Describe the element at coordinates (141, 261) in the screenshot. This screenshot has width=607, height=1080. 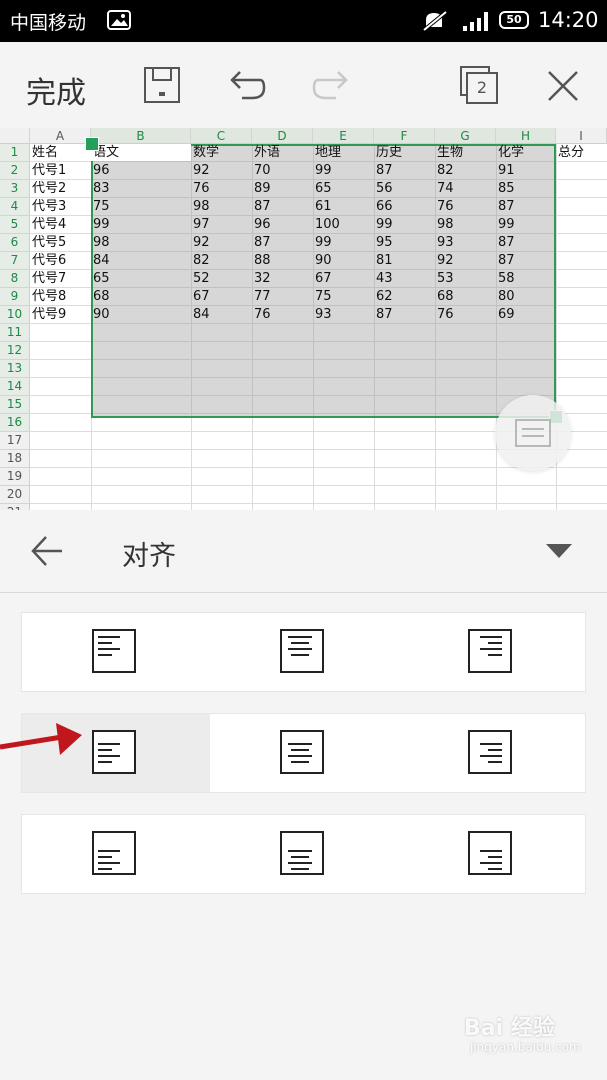
I see `data-cell: 84` at that location.